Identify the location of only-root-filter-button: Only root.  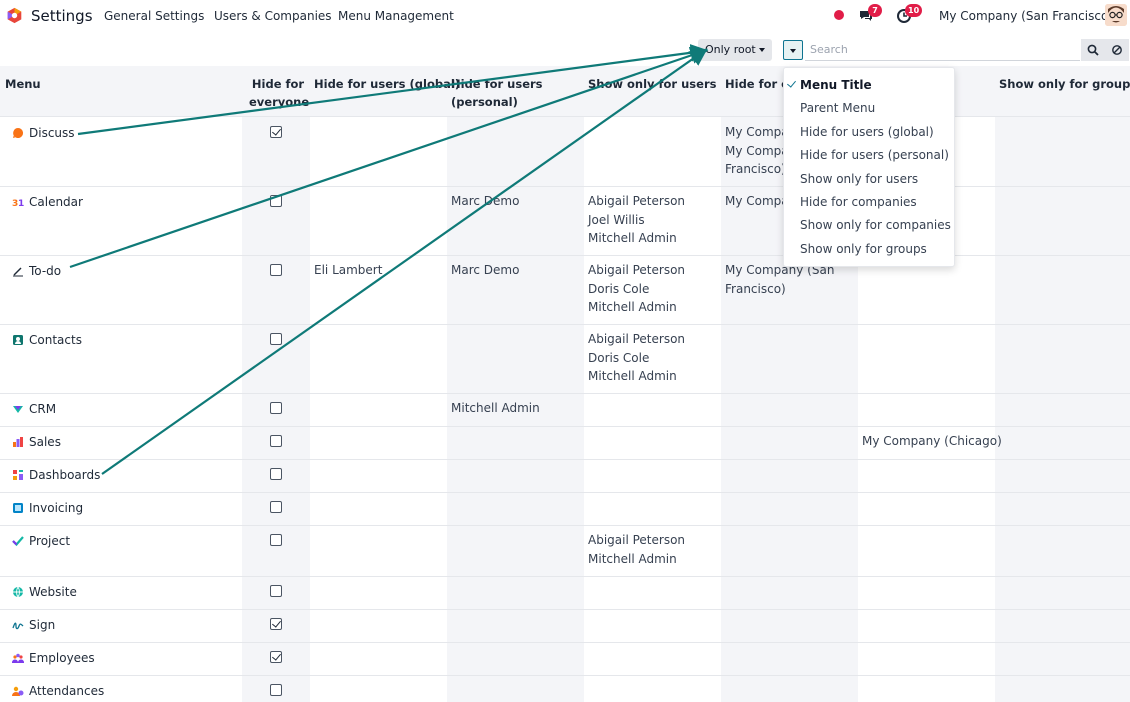
(735, 50).